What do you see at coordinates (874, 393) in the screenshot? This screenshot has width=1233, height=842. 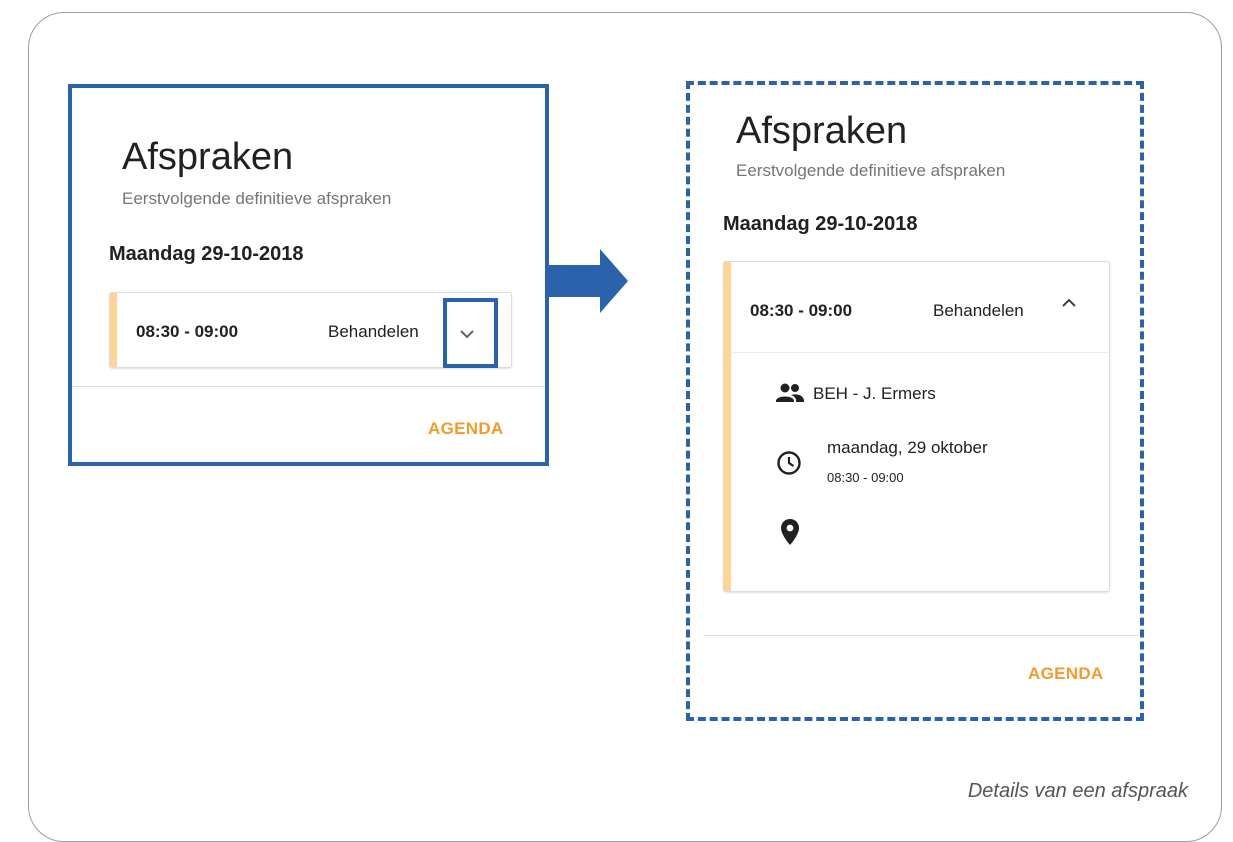 I see `appointment-participants: BEH - J. Ermers` at bounding box center [874, 393].